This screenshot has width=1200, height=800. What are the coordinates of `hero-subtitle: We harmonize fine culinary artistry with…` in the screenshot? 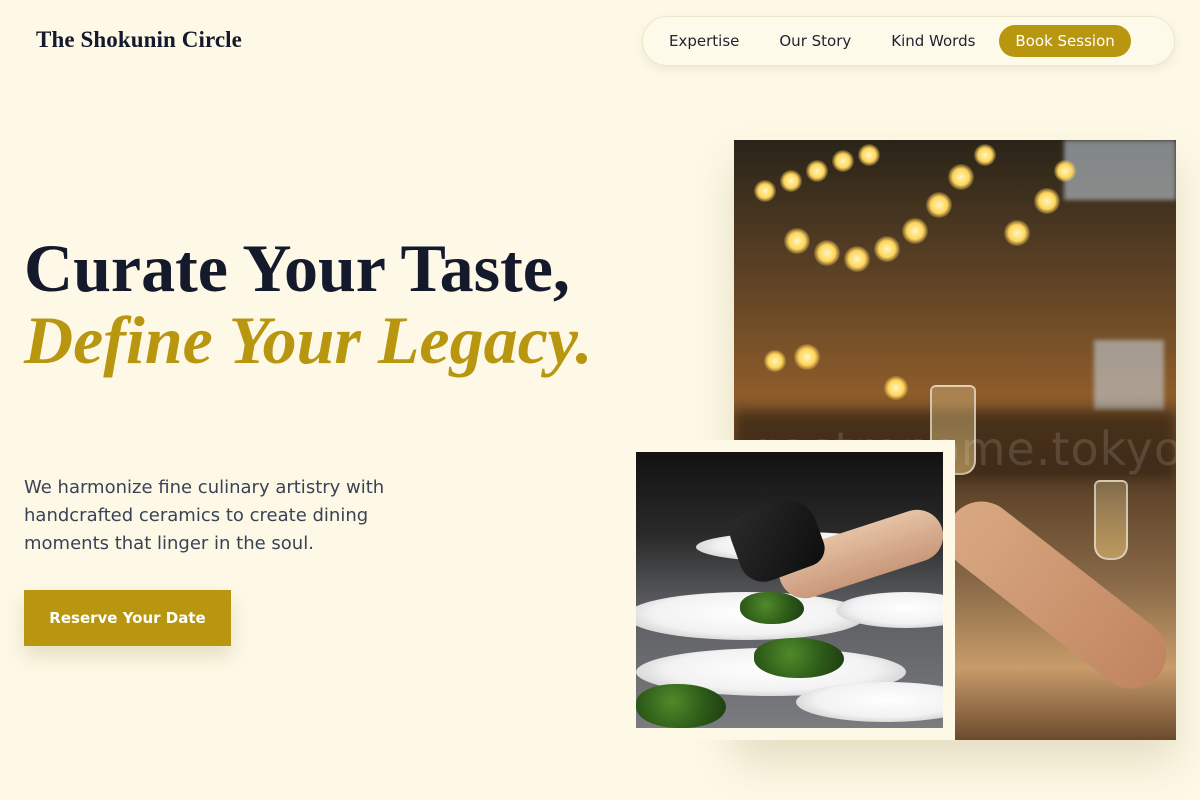 It's located at (204, 515).